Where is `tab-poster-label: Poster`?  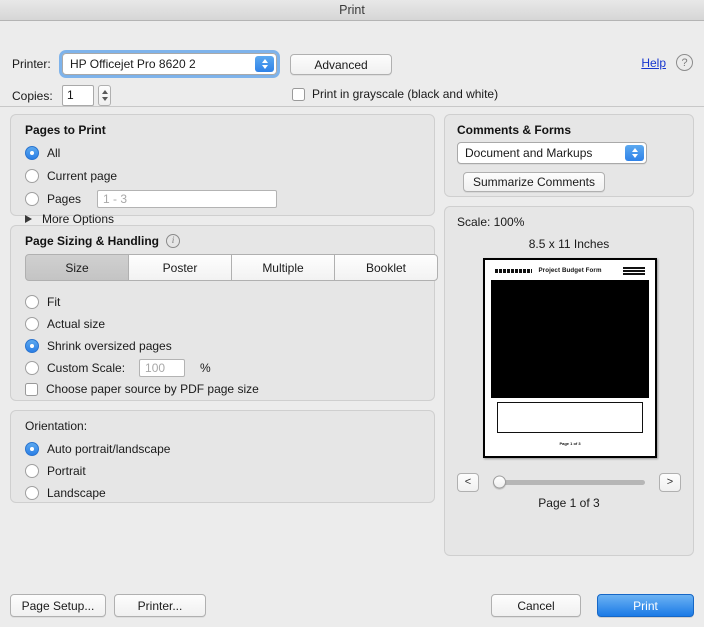
tab-poster-label: Poster is located at coordinates (180, 267).